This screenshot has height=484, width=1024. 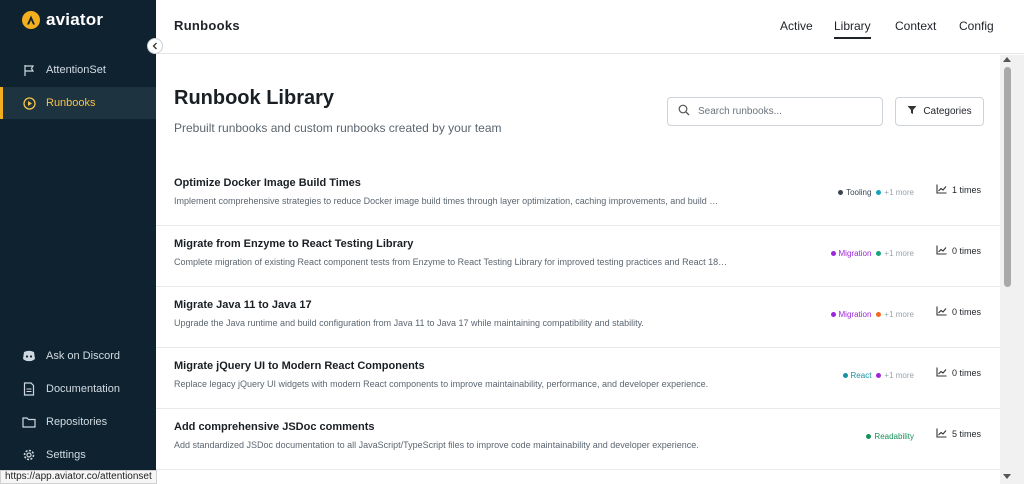 What do you see at coordinates (1007, 59) in the screenshot?
I see `scroll-up-arrow-icon` at bounding box center [1007, 59].